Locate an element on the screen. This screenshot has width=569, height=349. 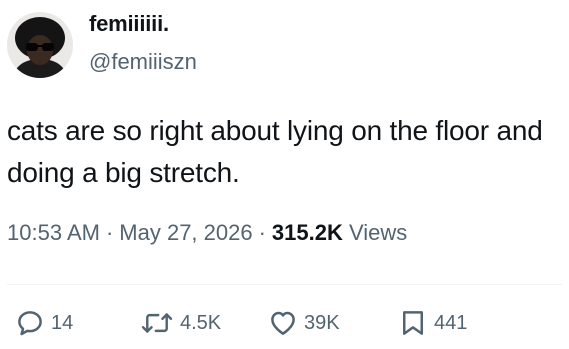
author-handle: @femiiiszn is located at coordinates (143, 62).